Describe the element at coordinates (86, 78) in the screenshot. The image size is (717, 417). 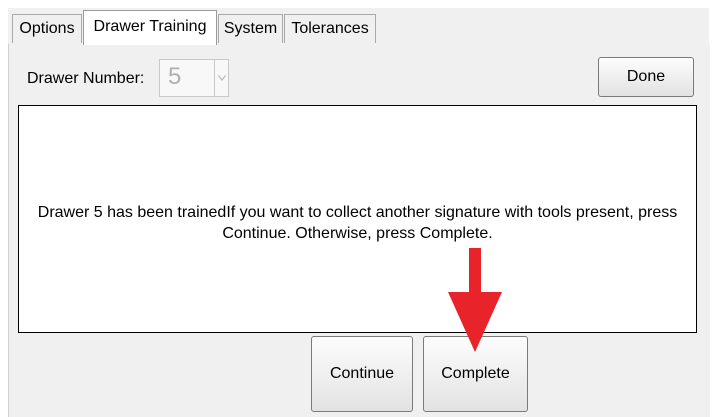
I see `drawer-number-label: Drawer Number:` at that location.